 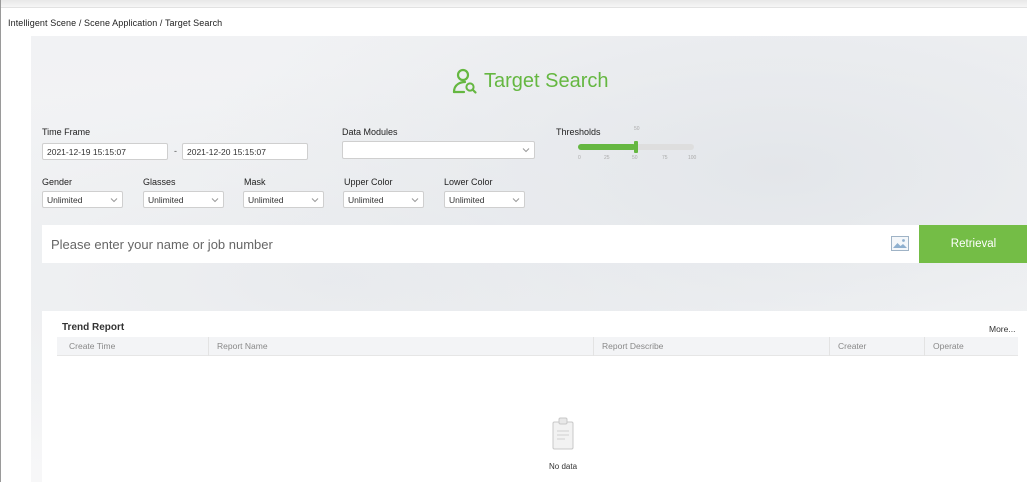 What do you see at coordinates (65, 199) in the screenshot?
I see `gender-value: Unlimited` at bounding box center [65, 199].